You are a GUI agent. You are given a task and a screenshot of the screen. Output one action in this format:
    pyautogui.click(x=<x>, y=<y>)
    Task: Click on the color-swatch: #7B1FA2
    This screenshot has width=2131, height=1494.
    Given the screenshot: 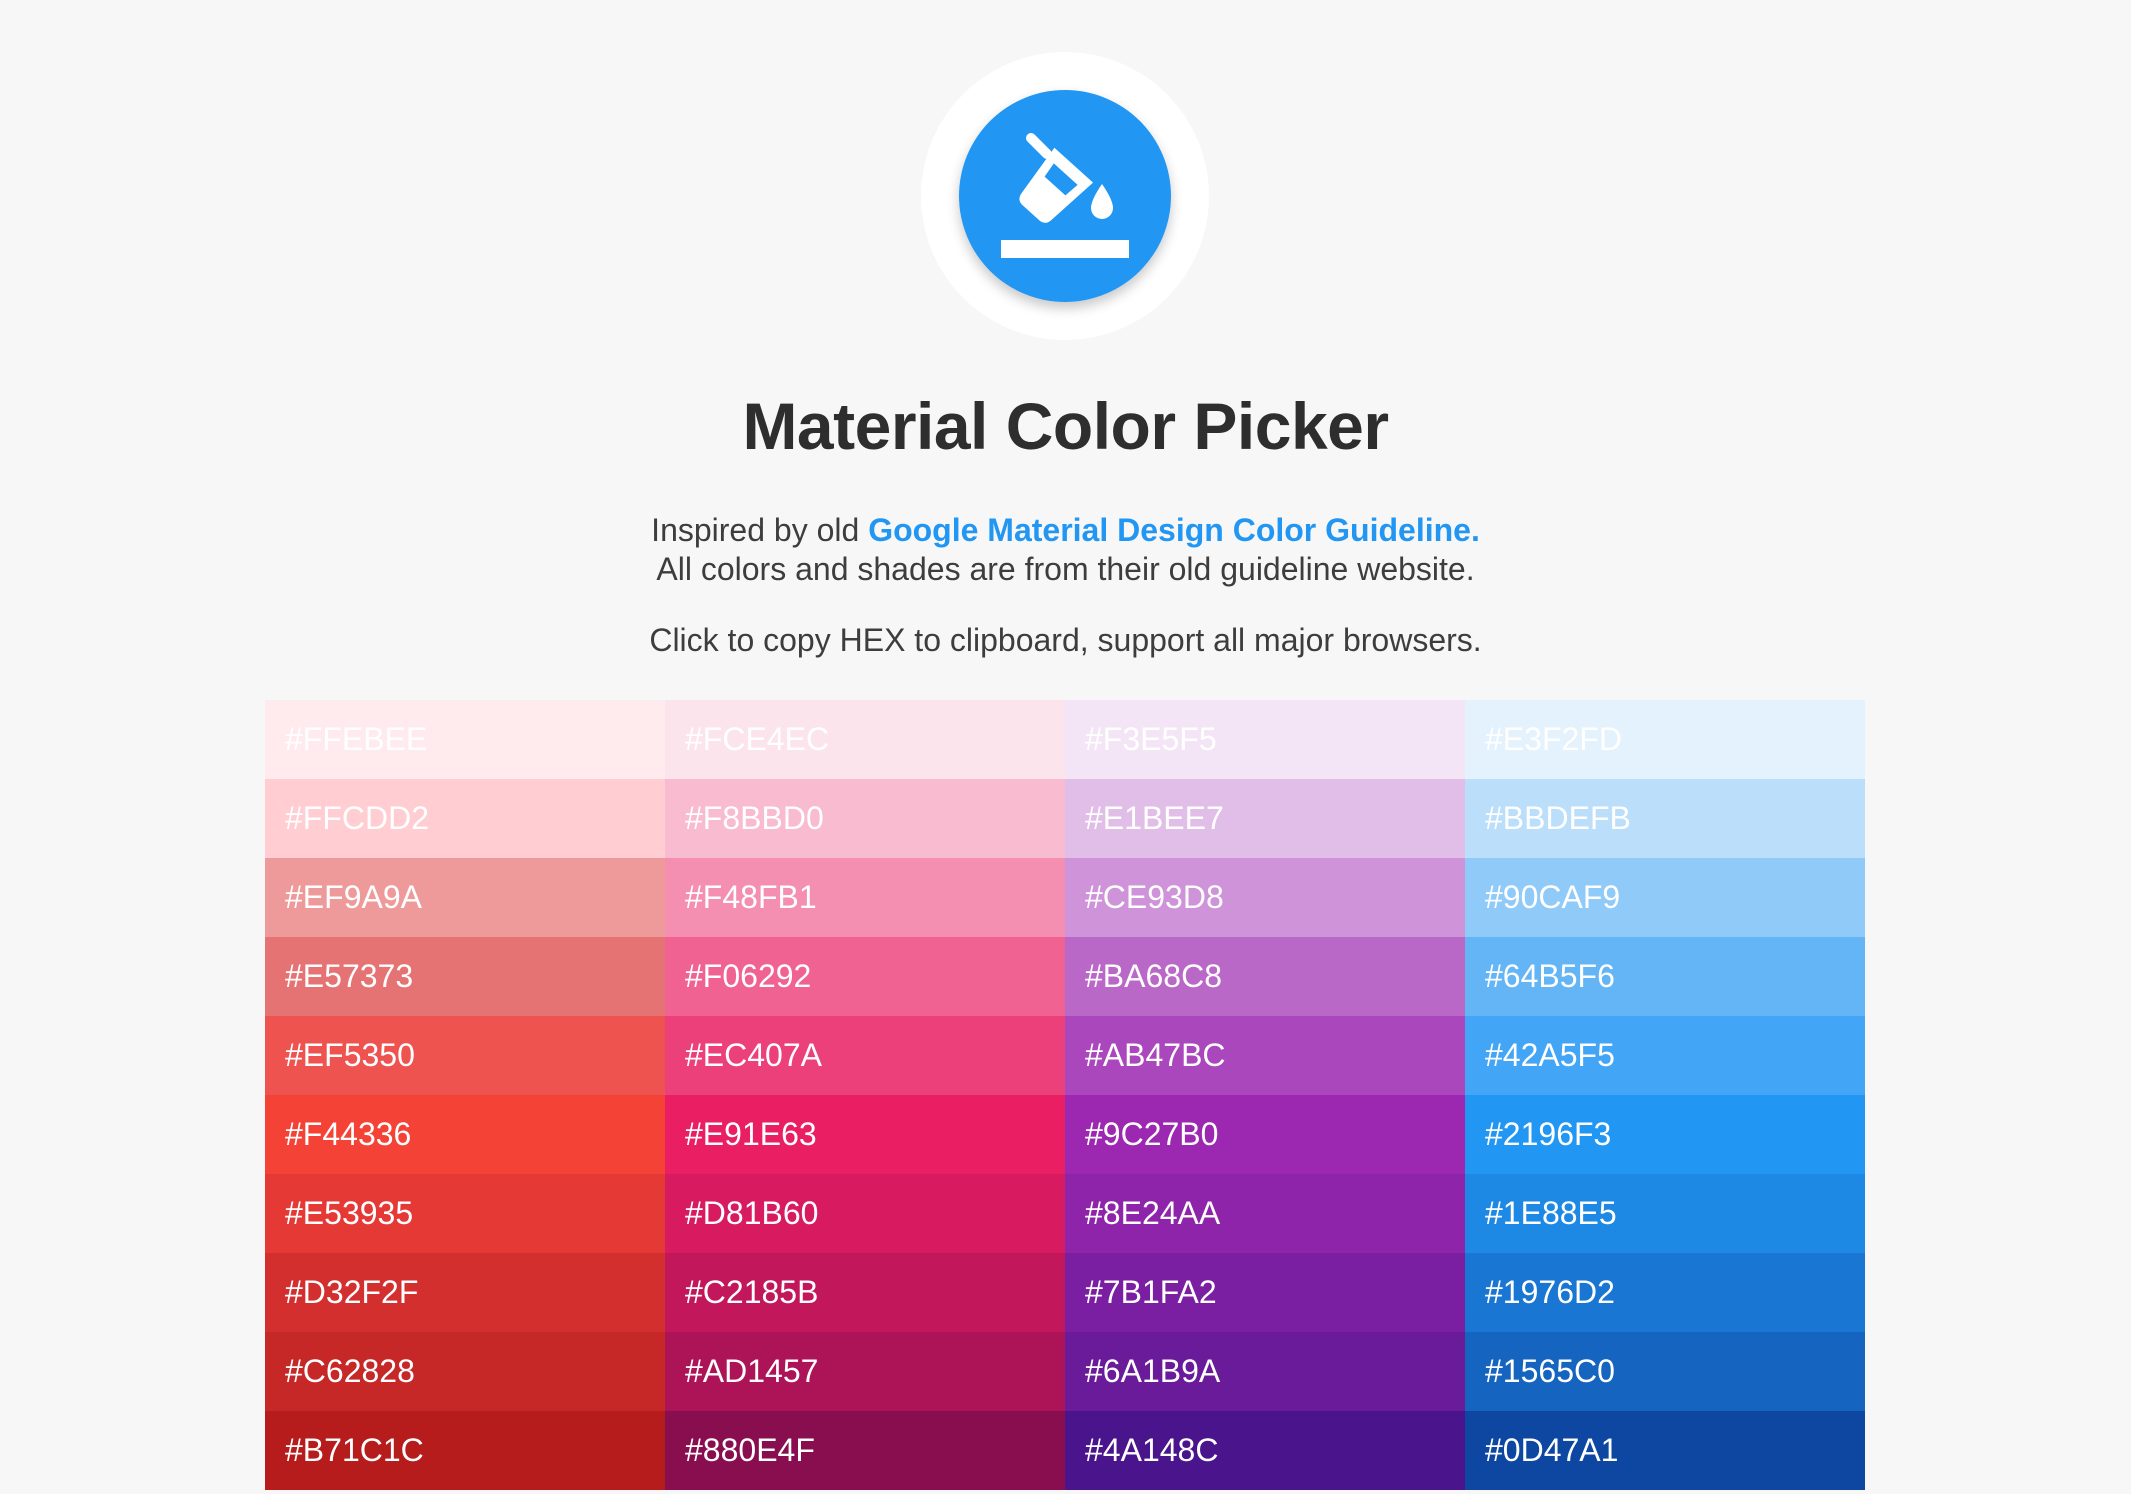 What is the action you would take?
    pyautogui.click(x=1265, y=1292)
    